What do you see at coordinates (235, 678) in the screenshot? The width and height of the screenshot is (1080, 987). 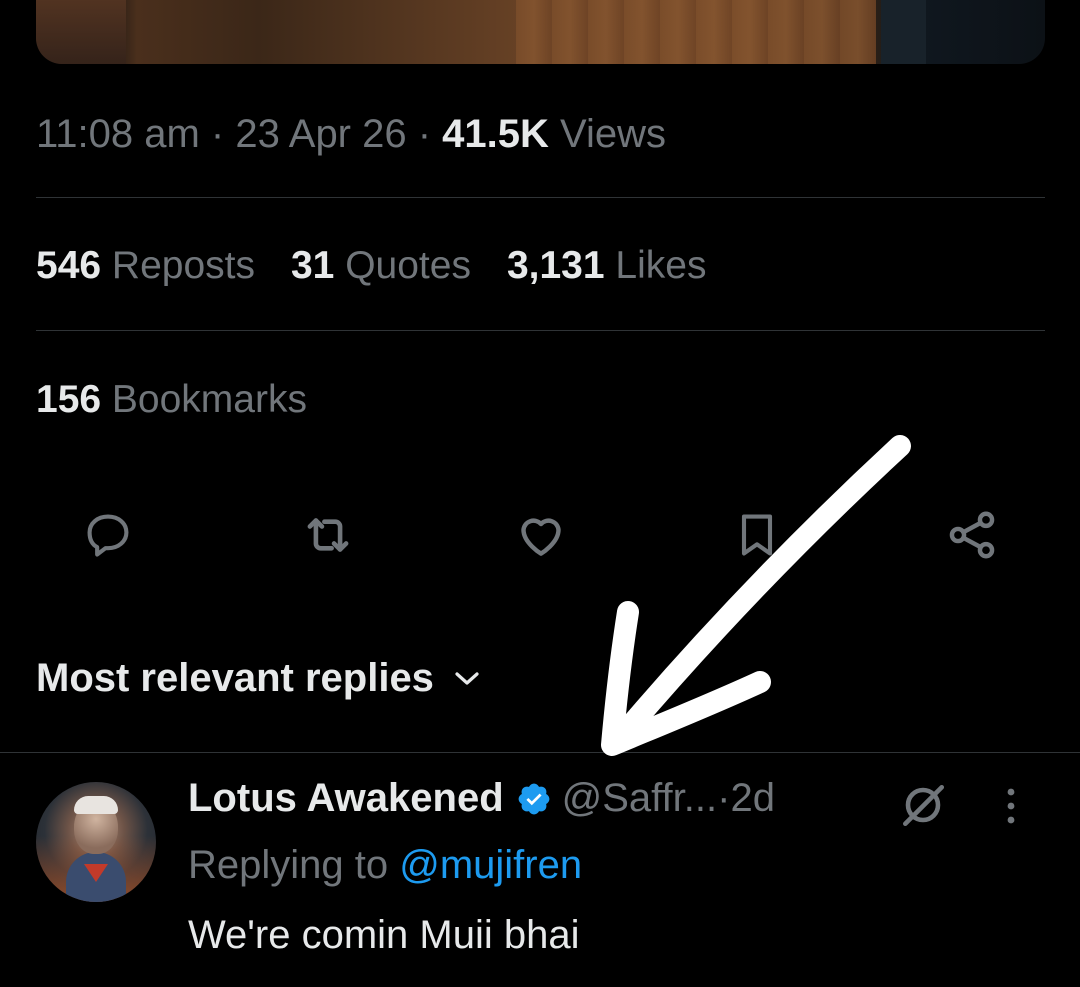 I see `reply-sort-label: Most relevant replies` at bounding box center [235, 678].